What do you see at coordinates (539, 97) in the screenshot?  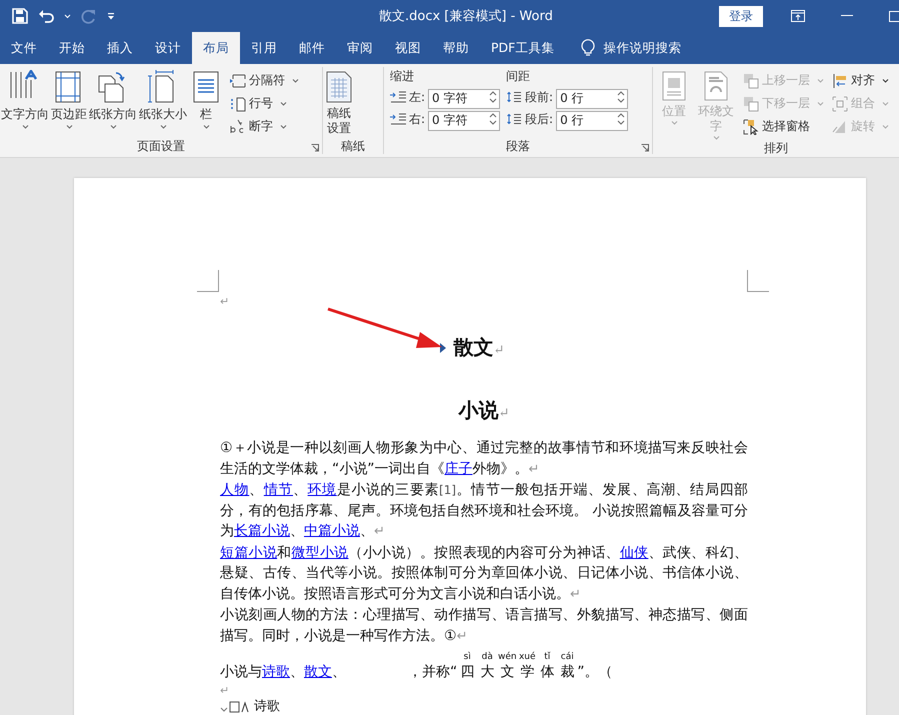 I see `field-label: 段前:` at bounding box center [539, 97].